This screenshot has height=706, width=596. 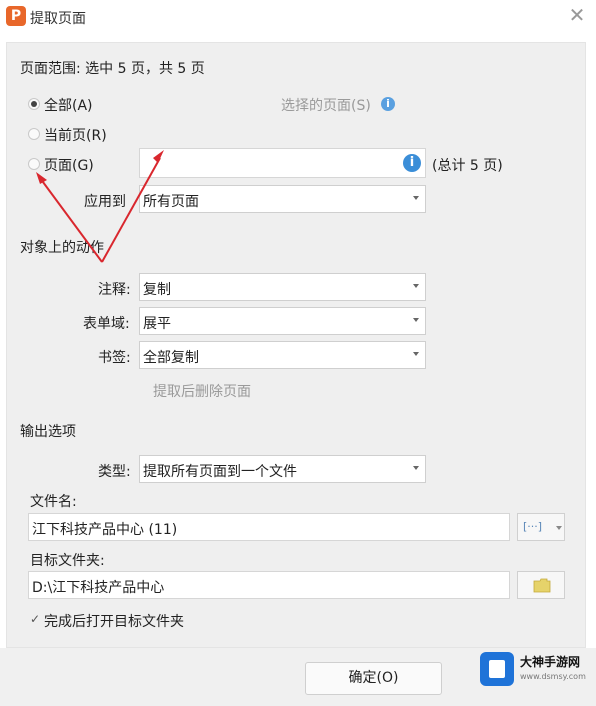 What do you see at coordinates (282, 355) in the screenshot?
I see `bookmark-select: 全部复制` at bounding box center [282, 355].